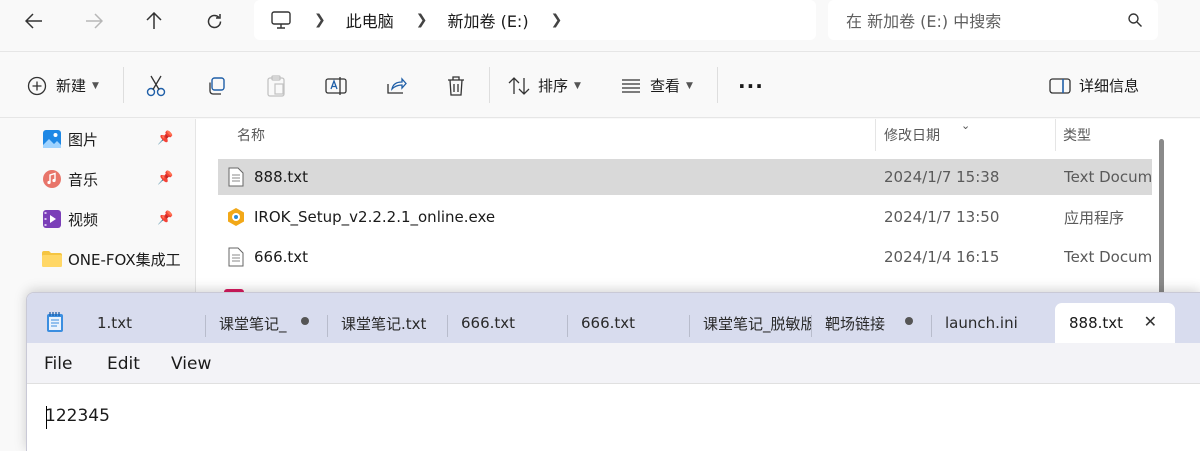 This screenshot has width=1200, height=451. What do you see at coordinates (1150, 321) in the screenshot?
I see `close-tab-icon: ✕` at bounding box center [1150, 321].